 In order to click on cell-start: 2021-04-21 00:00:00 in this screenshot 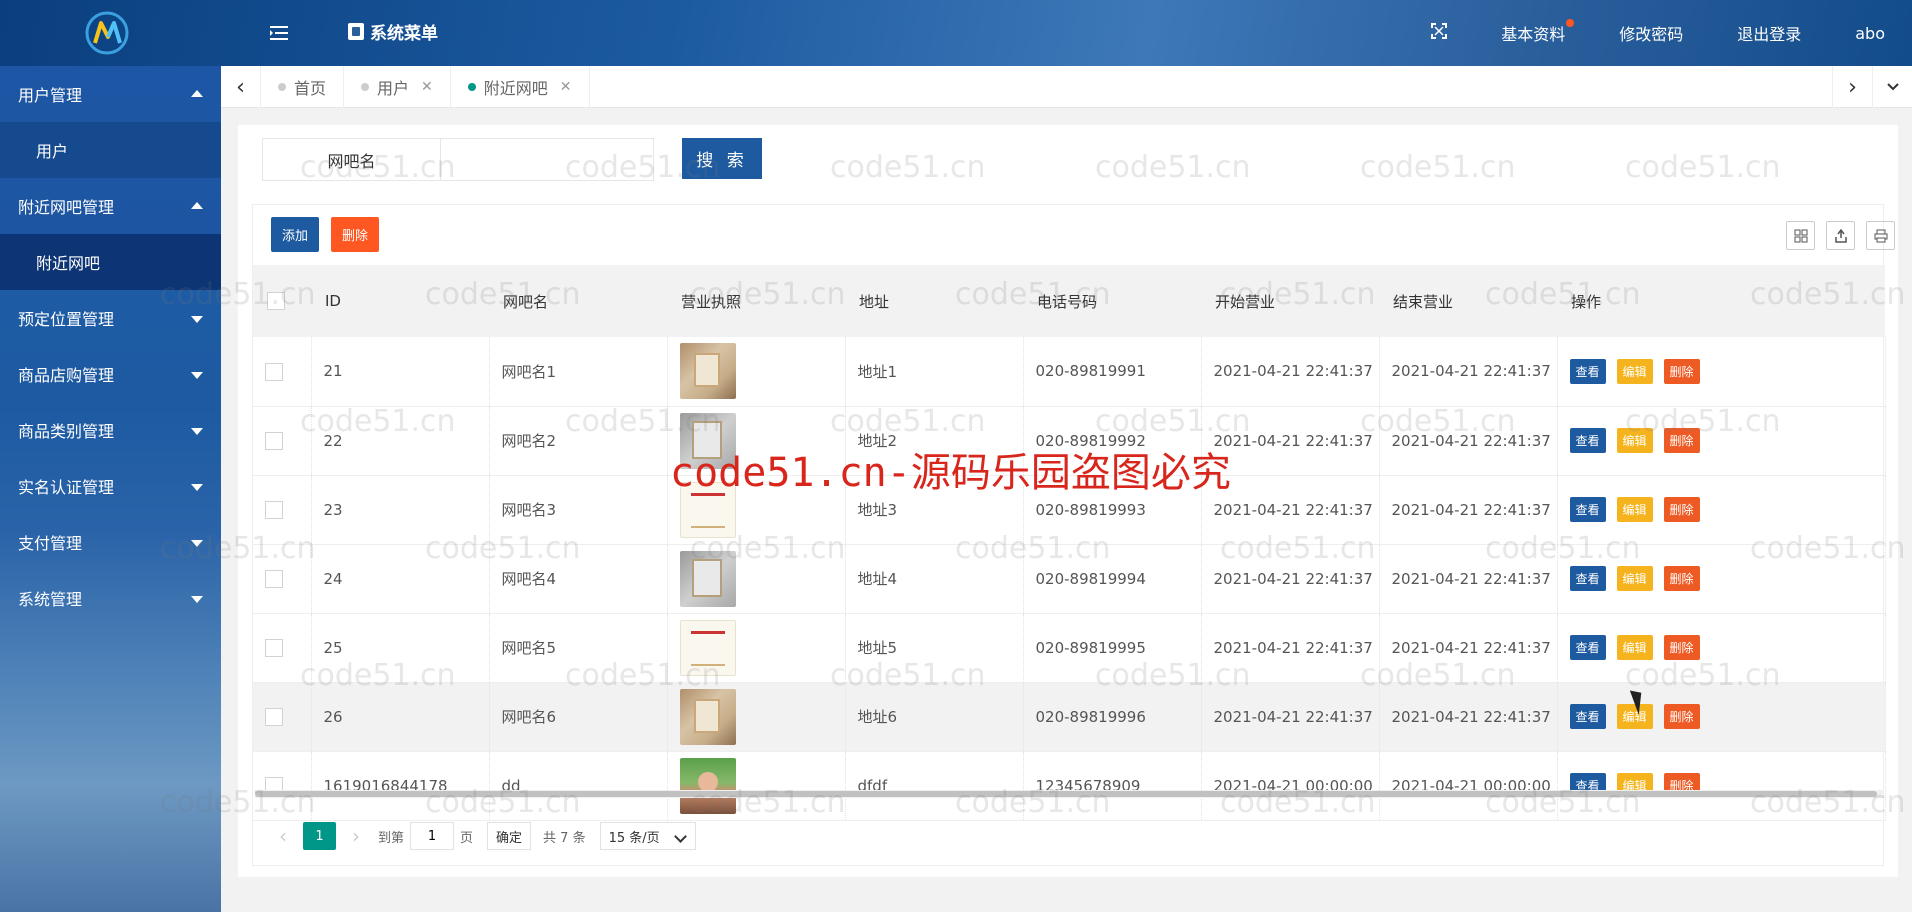, I will do `click(1290, 786)`.